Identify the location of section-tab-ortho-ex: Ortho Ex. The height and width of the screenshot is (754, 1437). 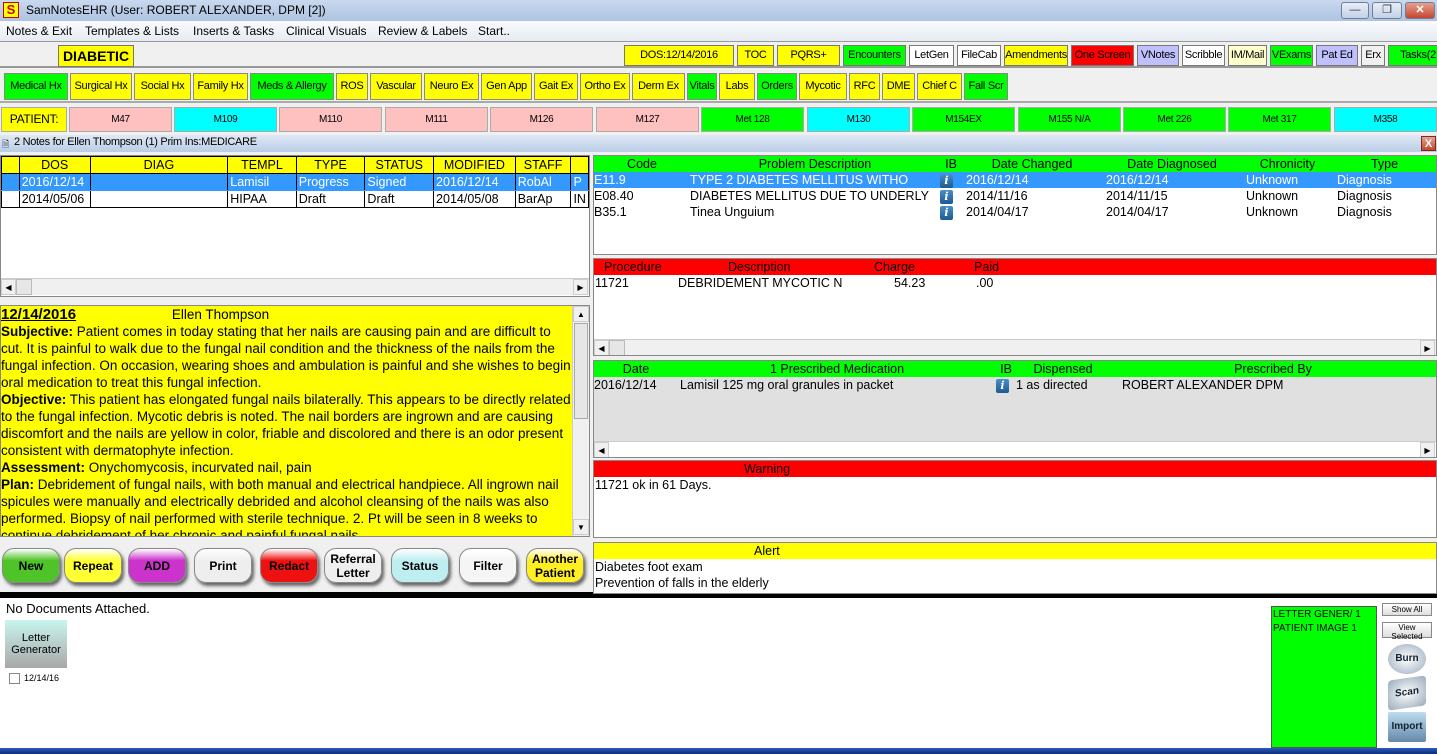
(605, 86).